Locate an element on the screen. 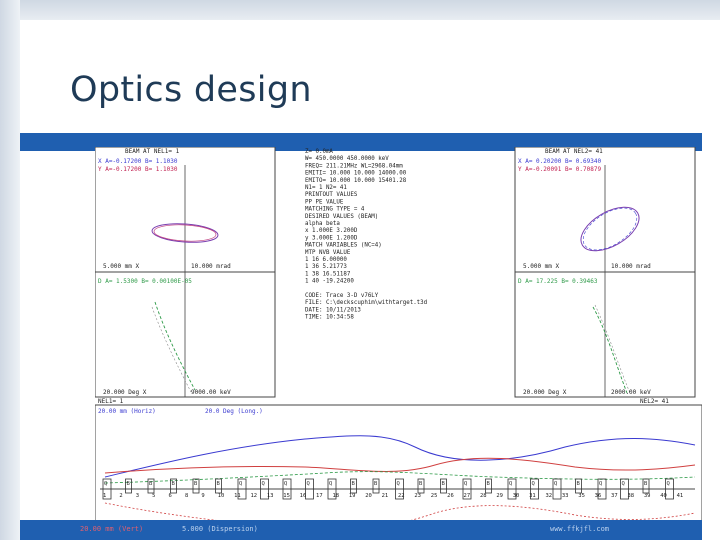 The image size is (720, 540). center-text-line: alpha beta is located at coordinates (322, 224).